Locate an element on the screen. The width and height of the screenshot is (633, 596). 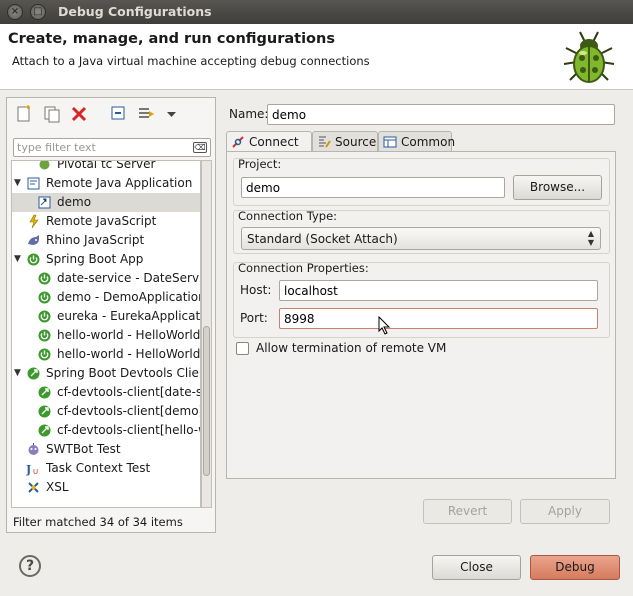
close-button: Close is located at coordinates (476, 567).